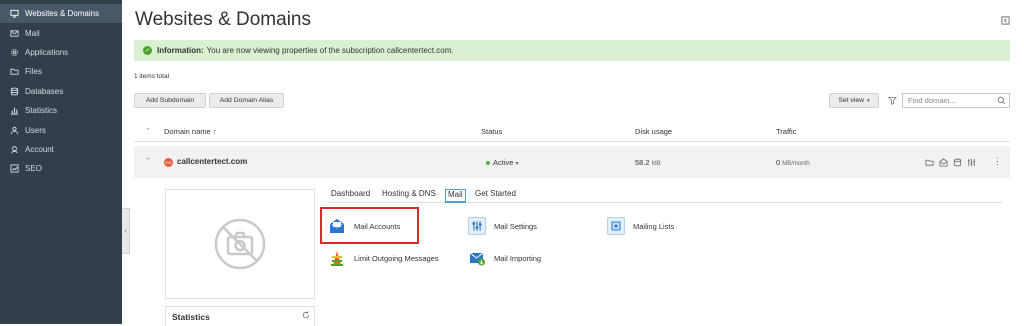  Describe the element at coordinates (786, 131) in the screenshot. I see `column-traffic: Traffic` at that location.